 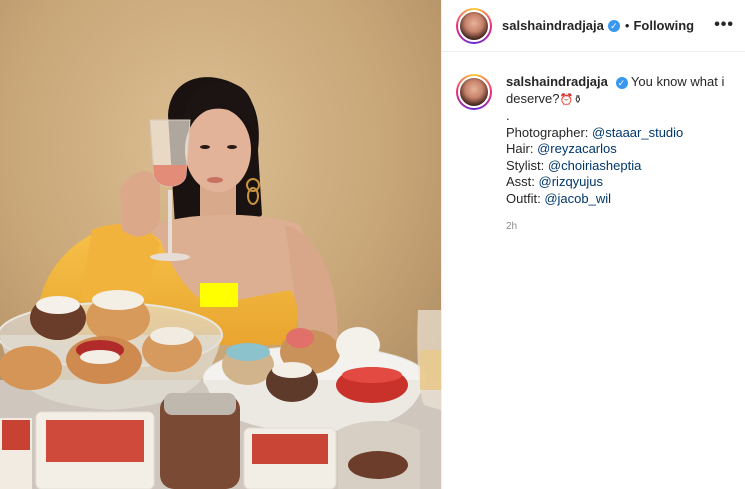 I want to click on credit-line: Outfit: @jacob_wil, so click(x=621, y=199).